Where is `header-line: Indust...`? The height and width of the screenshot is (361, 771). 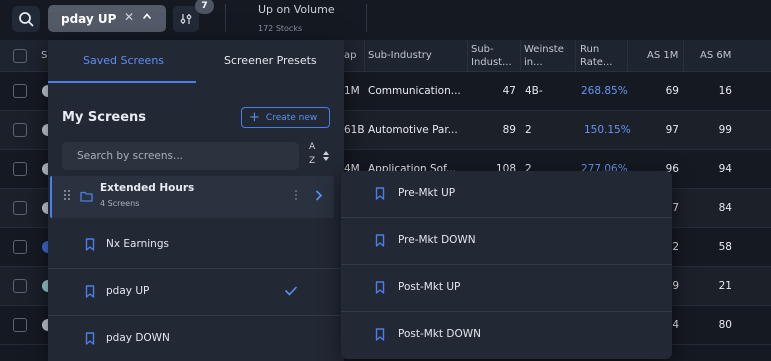 header-line: Indust... is located at coordinates (491, 62).